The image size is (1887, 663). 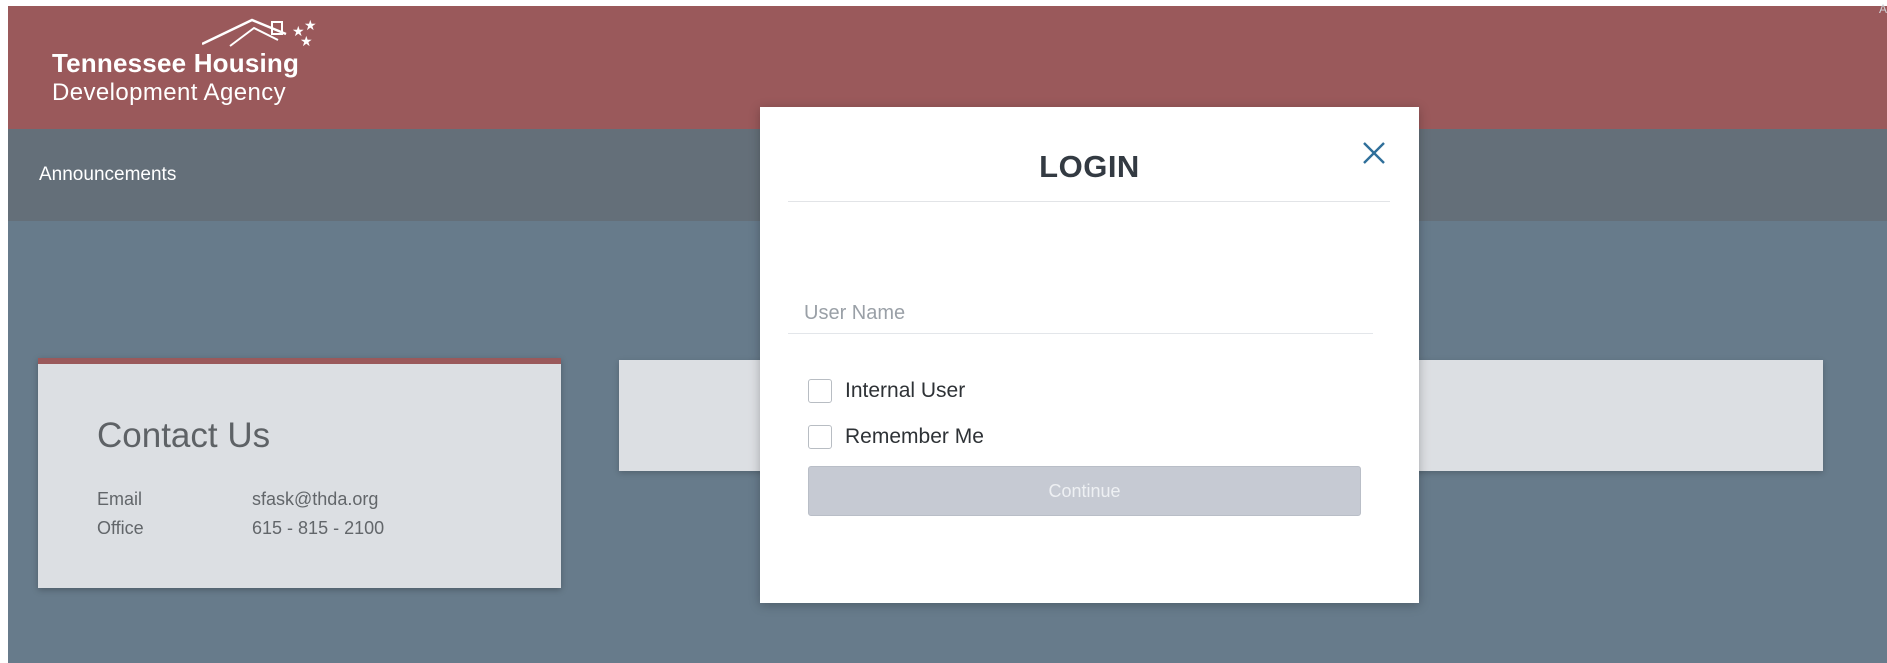 I want to click on contact-email-label: Email, so click(x=120, y=499).